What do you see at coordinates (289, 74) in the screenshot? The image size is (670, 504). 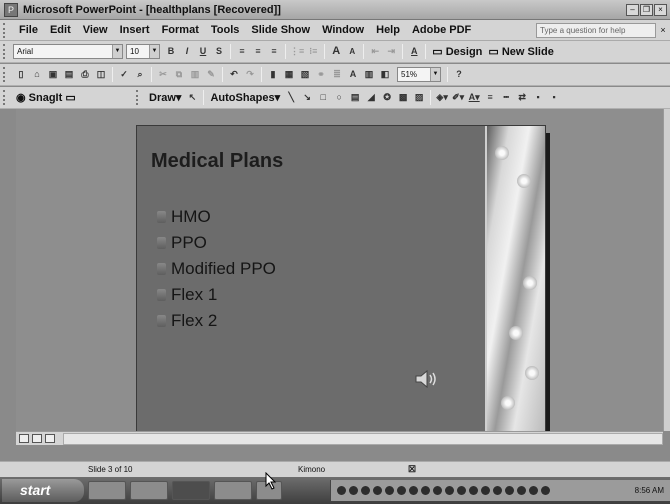 I see `insert-table-icon: ▦` at bounding box center [289, 74].